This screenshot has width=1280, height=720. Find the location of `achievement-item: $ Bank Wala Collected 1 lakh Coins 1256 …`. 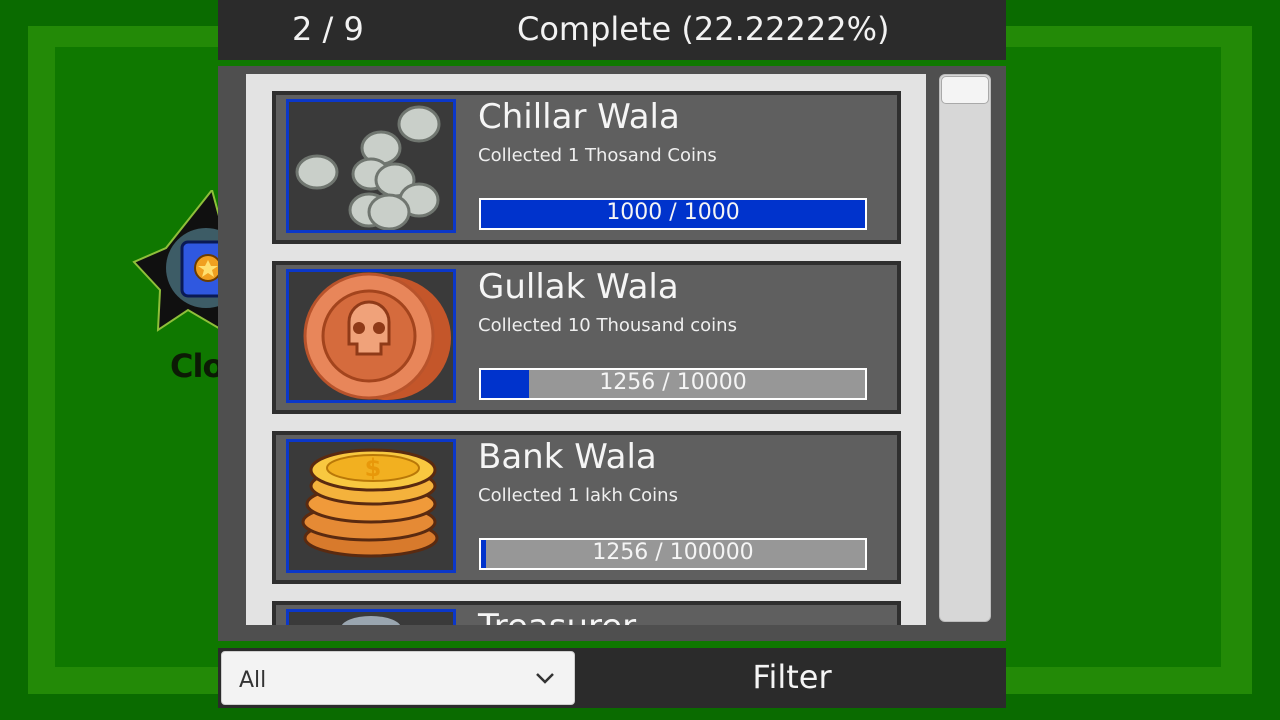

achievement-item: $ Bank Wala Collected 1 lakh Coins 1256 … is located at coordinates (586, 507).